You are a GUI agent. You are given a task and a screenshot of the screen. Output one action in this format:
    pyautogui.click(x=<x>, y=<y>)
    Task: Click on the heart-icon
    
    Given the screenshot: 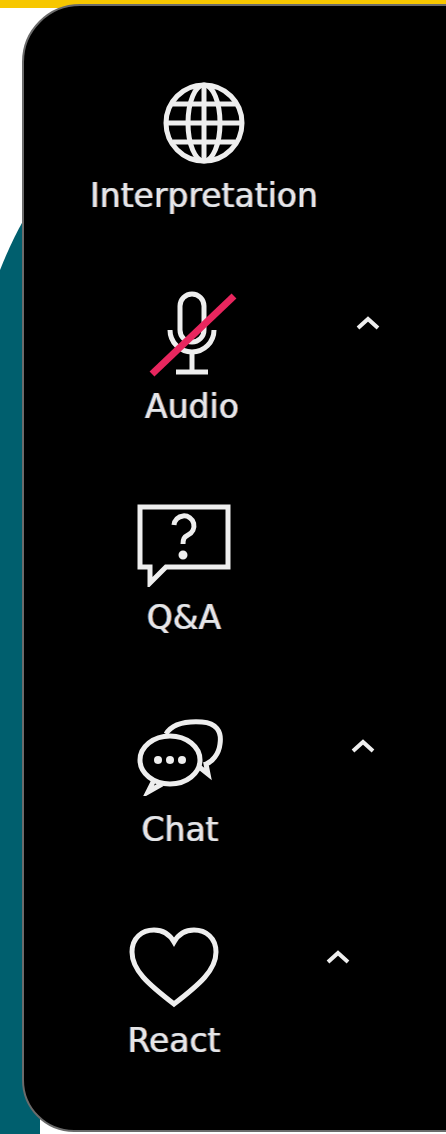 What is the action you would take?
    pyautogui.click(x=174, y=967)
    